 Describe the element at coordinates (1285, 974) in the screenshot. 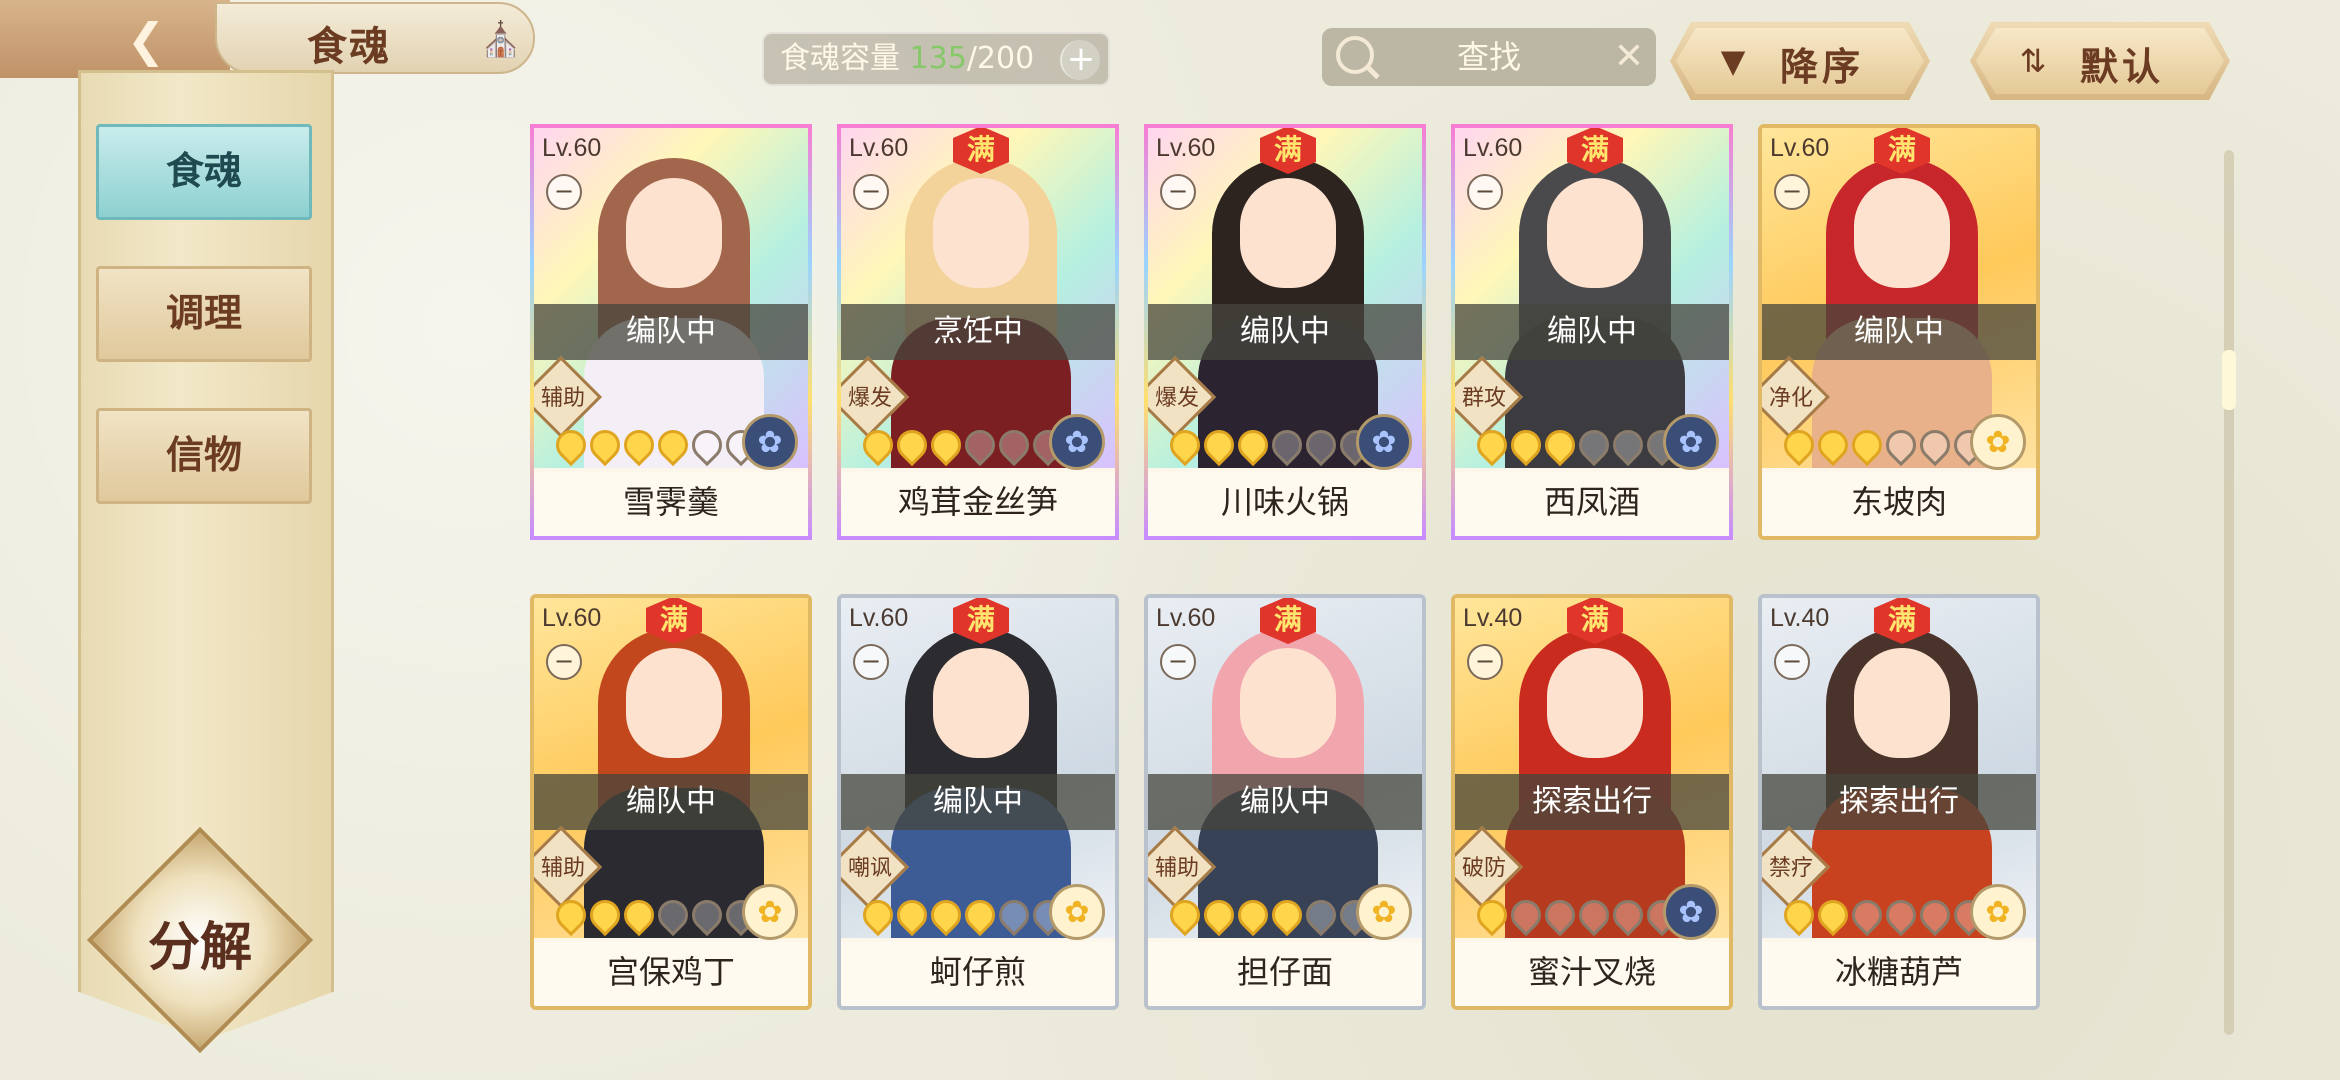

I see `food-soul-name: 担仔面` at that location.